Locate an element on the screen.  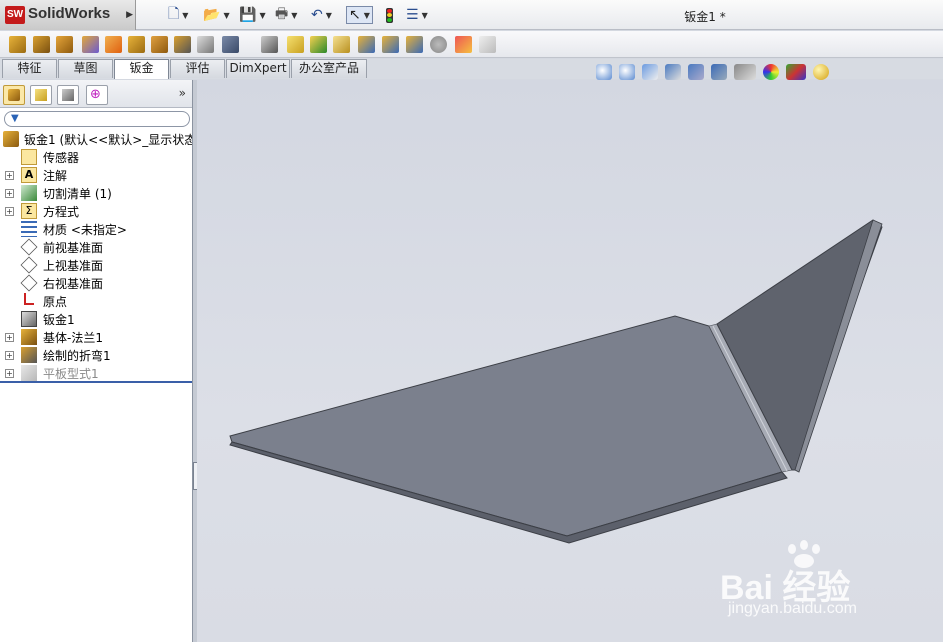
fold-icon is located at coordinates (414, 44).